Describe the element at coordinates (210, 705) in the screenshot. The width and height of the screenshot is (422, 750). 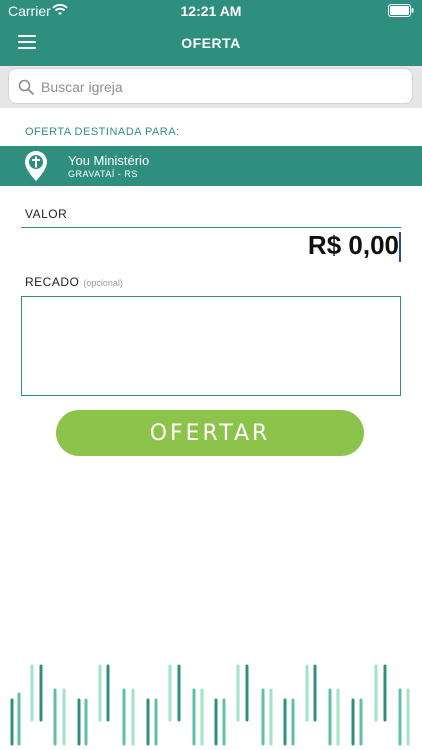
I see `decorative-bars-pattern` at that location.